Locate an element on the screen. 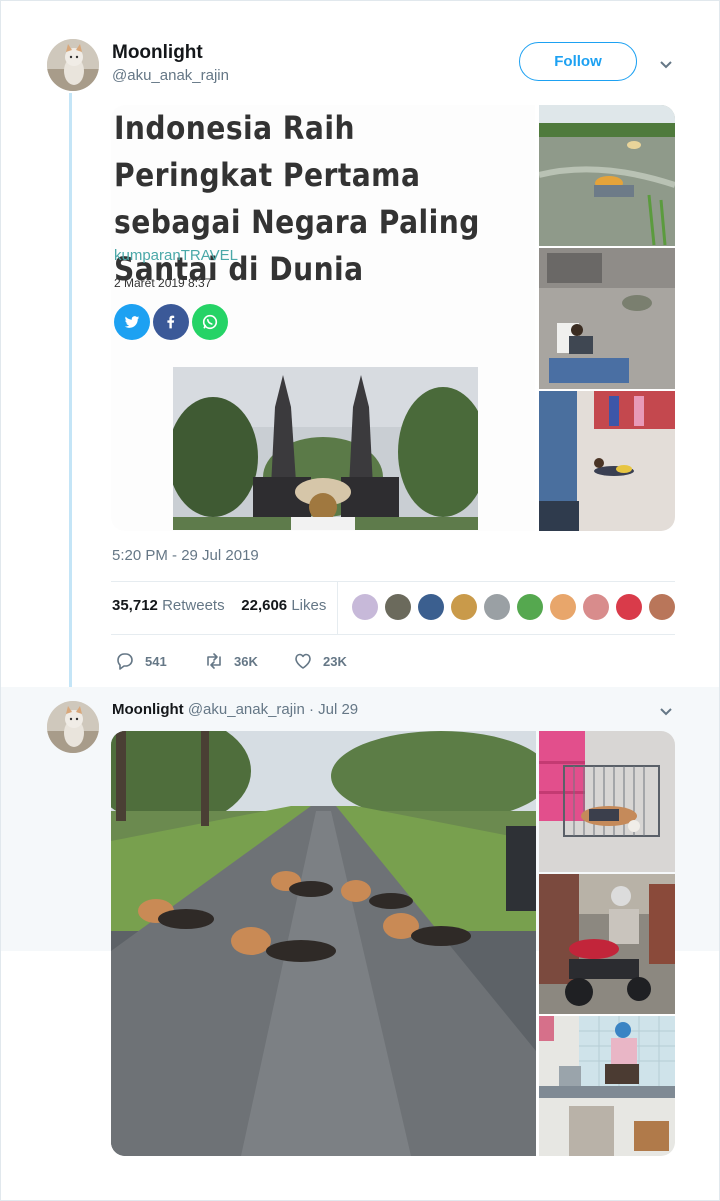 Image resolution: width=720 pixels, height=1201 pixels. retweets-label: Retweets is located at coordinates (193, 605).